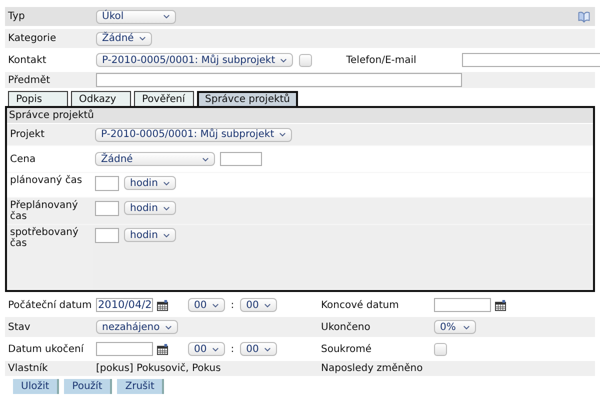 The image size is (600, 407). What do you see at coordinates (19, 327) in the screenshot?
I see `field-label: Stav` at bounding box center [19, 327].